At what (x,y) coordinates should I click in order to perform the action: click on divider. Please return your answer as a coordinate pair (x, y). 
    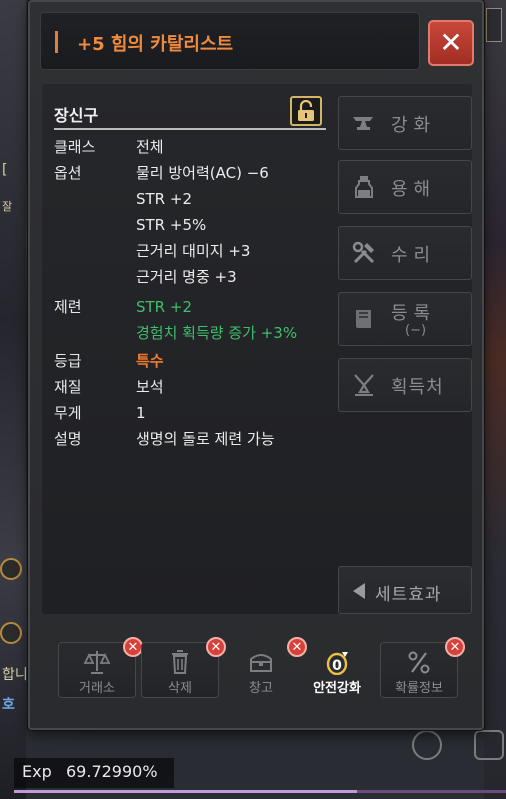
    Looking at the image, I should click on (190, 129).